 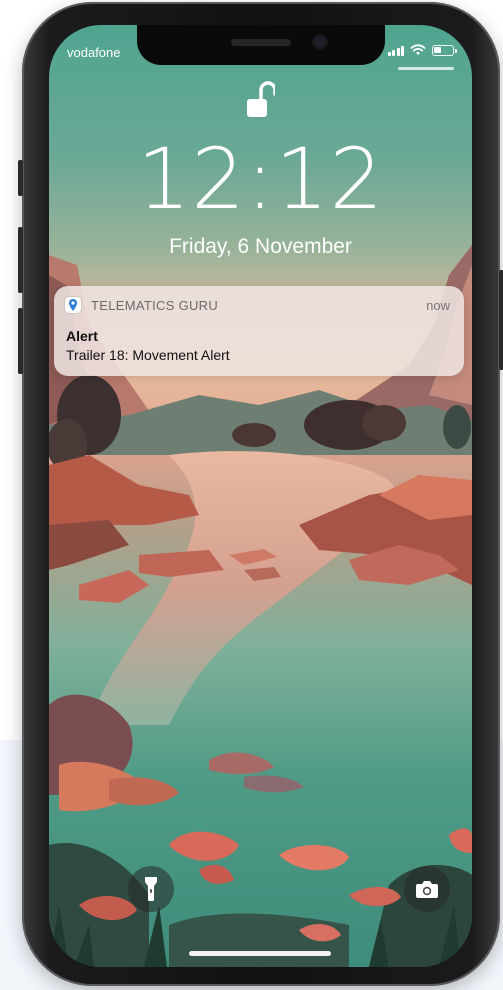 What do you see at coordinates (20, 178) in the screenshot?
I see `silent-switch` at bounding box center [20, 178].